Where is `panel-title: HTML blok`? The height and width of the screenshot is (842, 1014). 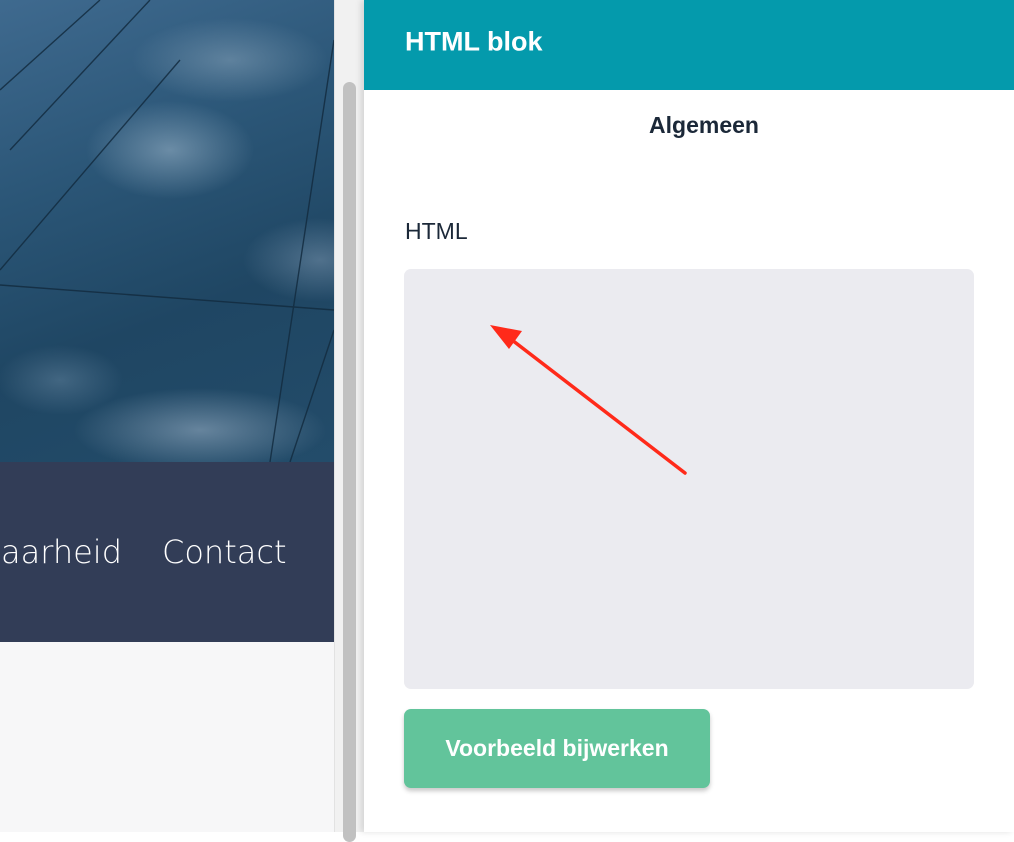
panel-title: HTML blok is located at coordinates (474, 41).